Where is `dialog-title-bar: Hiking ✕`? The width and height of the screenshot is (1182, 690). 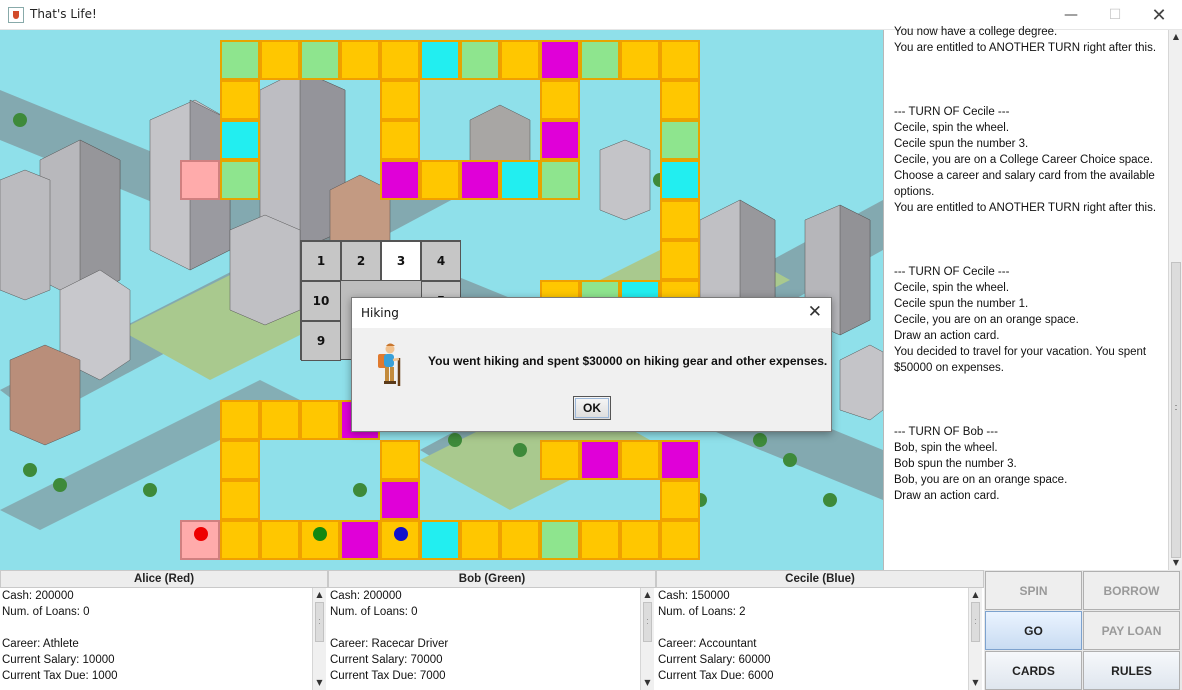
dialog-title-bar: Hiking ✕ is located at coordinates (591, 313).